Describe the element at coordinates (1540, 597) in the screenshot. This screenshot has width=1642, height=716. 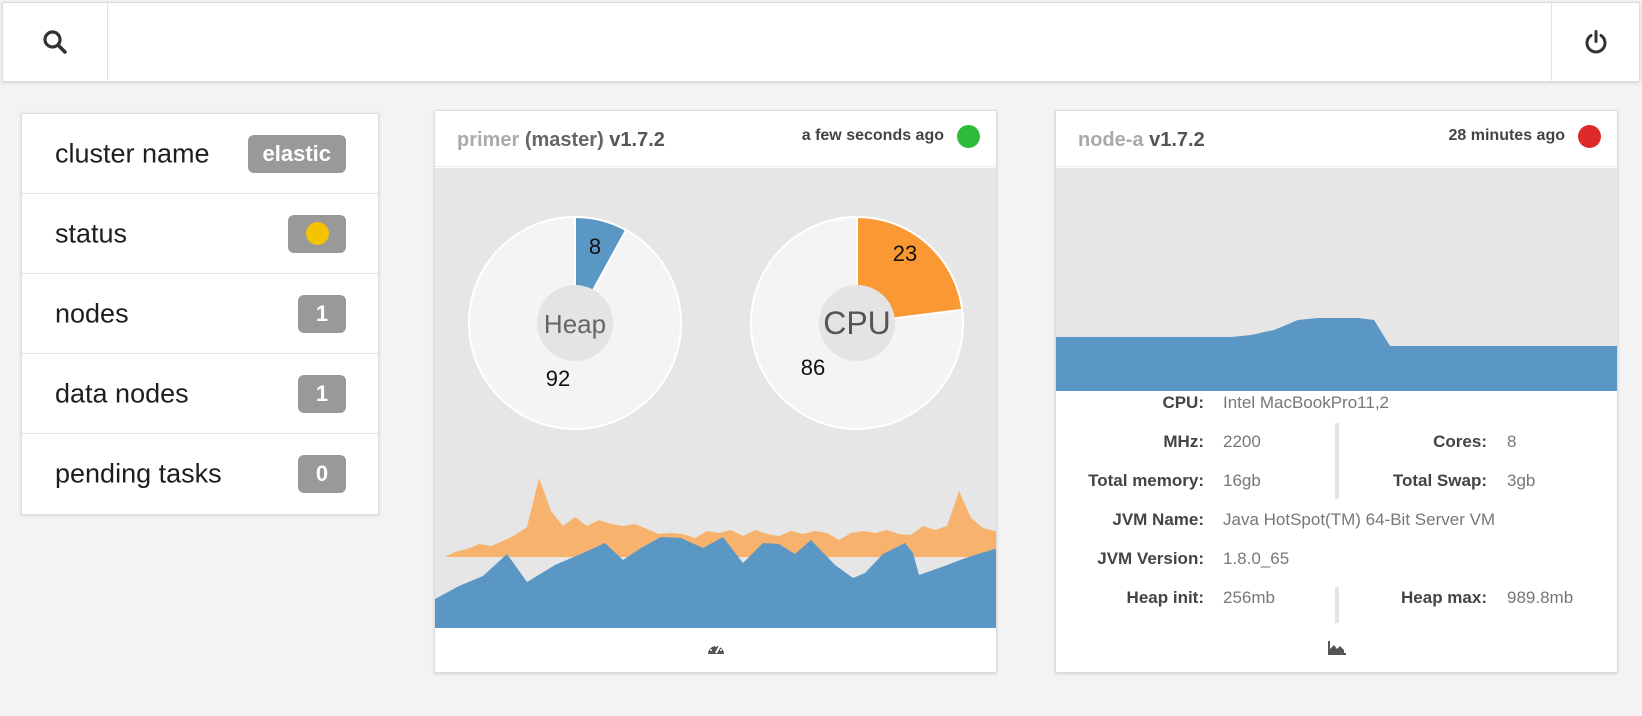
I see `heap-max-value: 989.8mb` at that location.